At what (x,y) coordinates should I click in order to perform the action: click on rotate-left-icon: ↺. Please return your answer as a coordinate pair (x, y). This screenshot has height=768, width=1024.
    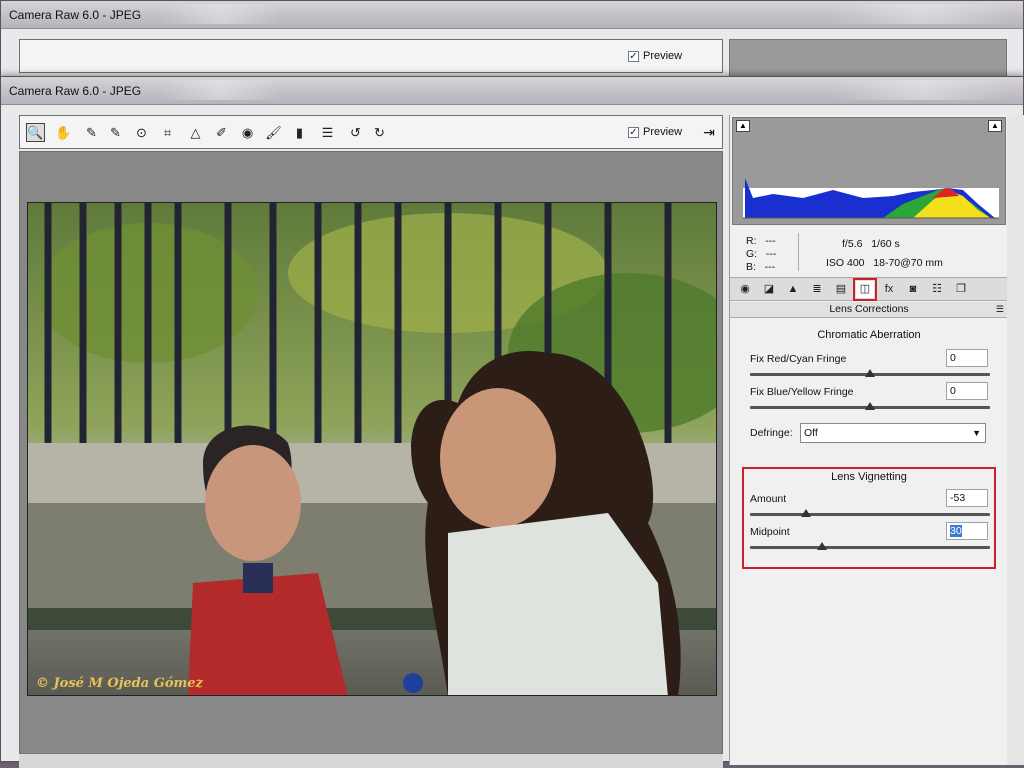
    Looking at the image, I should click on (355, 132).